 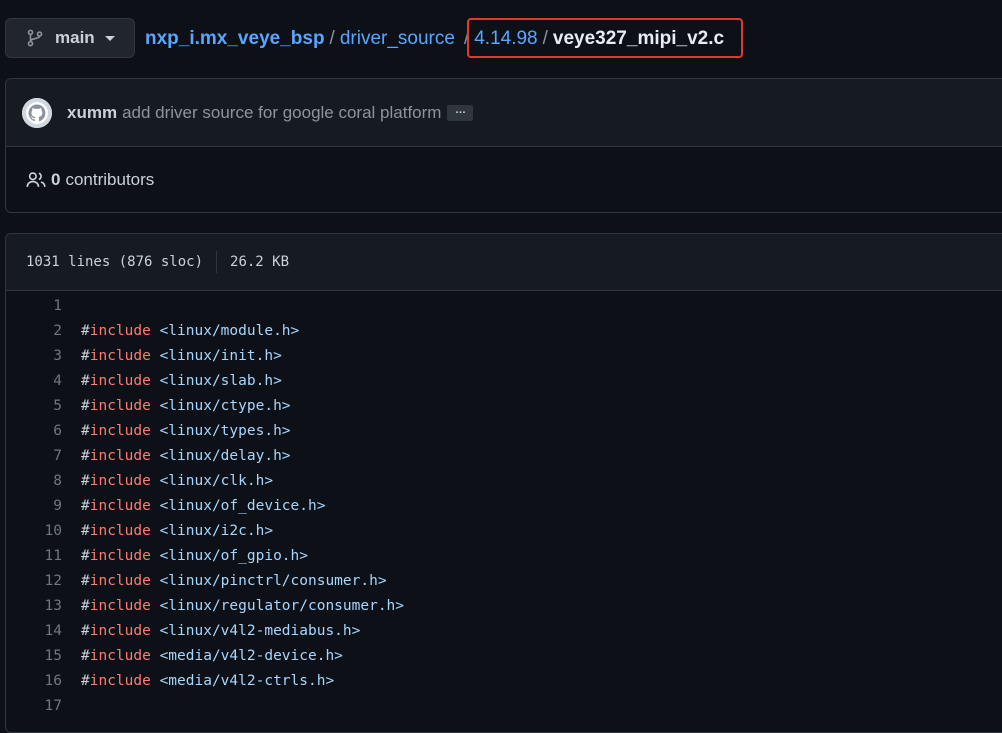 What do you see at coordinates (504, 705) in the screenshot?
I see `code-line: 17` at bounding box center [504, 705].